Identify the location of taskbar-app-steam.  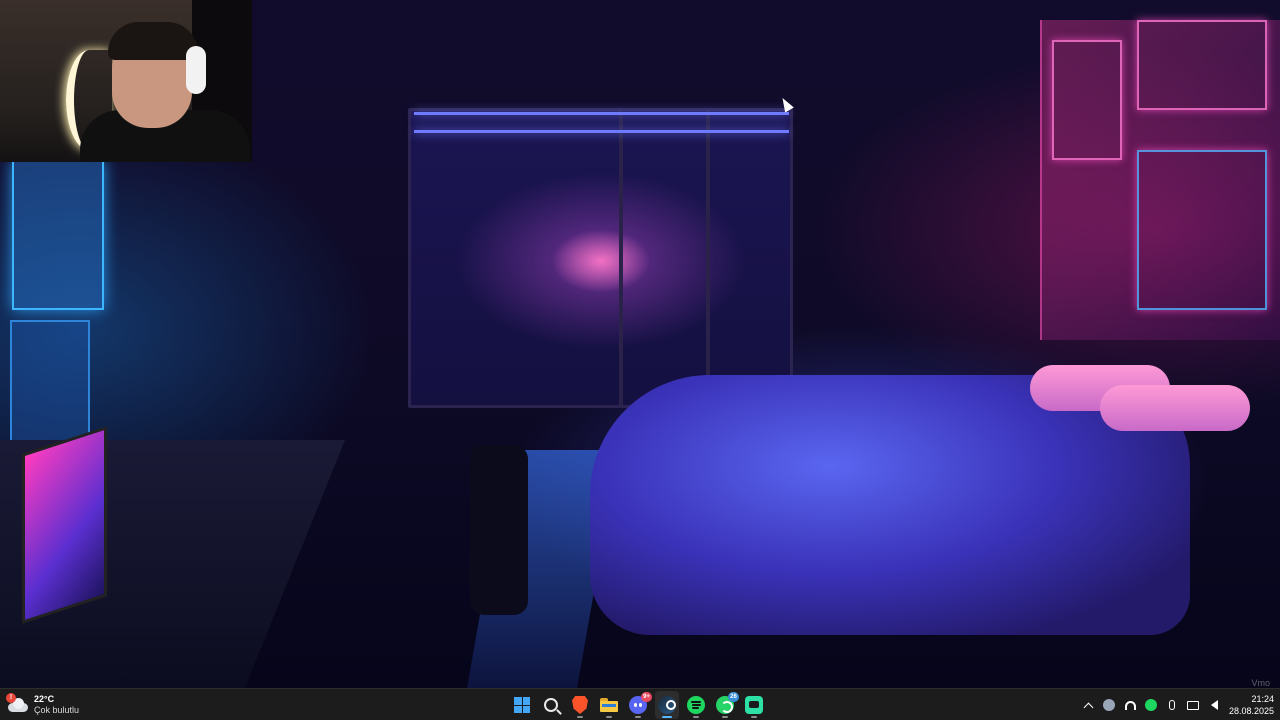
(667, 705).